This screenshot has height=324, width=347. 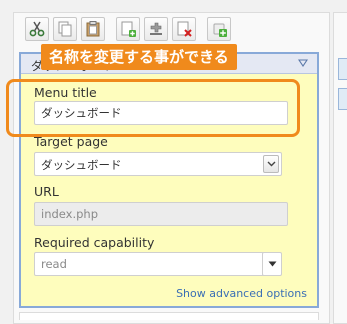 I want to click on cut-button, so click(x=37, y=29).